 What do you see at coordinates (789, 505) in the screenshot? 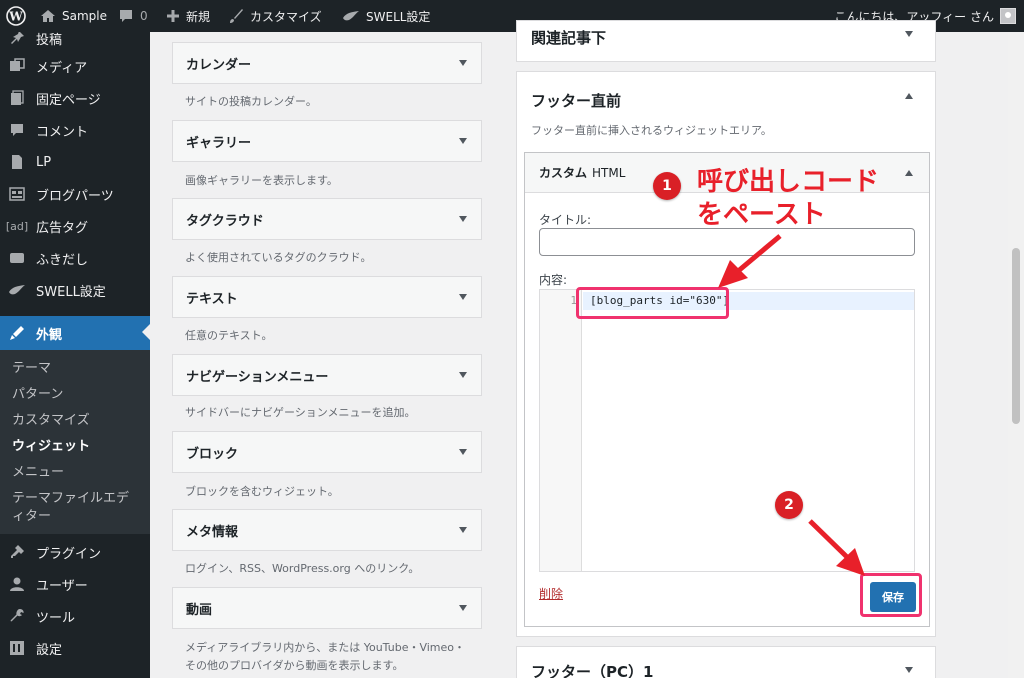
I see `step-badge-2: 2` at bounding box center [789, 505].